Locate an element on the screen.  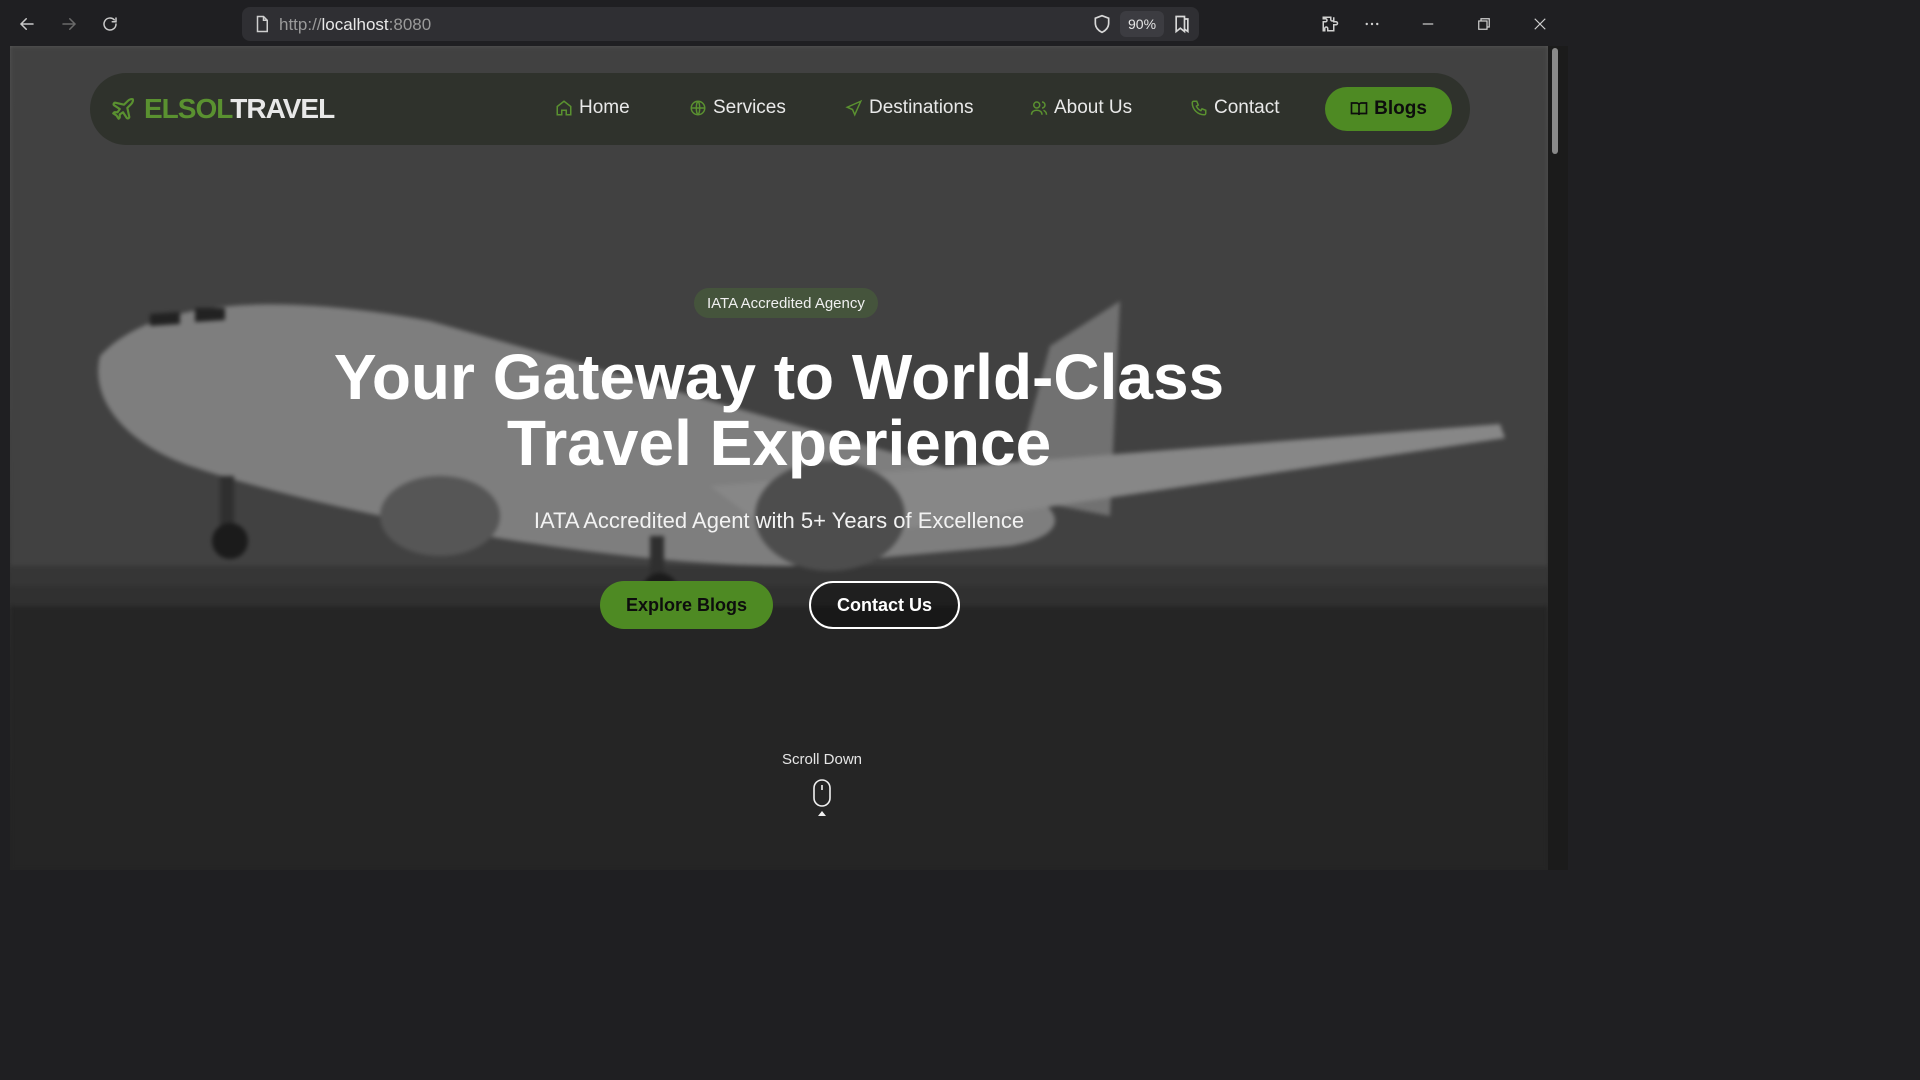
mouse-scroll-icon is located at coordinates (822, 798).